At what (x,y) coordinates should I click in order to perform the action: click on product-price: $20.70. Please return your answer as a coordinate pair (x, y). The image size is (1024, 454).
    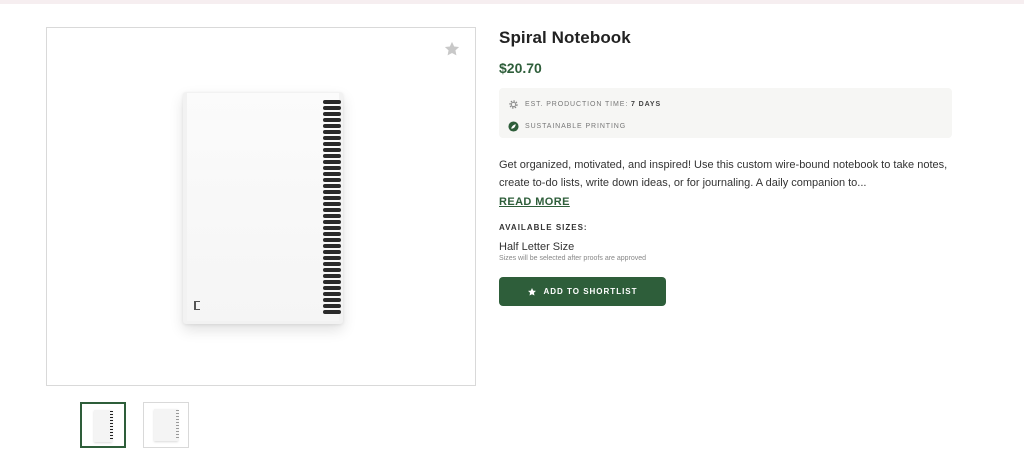
    Looking at the image, I should click on (520, 68).